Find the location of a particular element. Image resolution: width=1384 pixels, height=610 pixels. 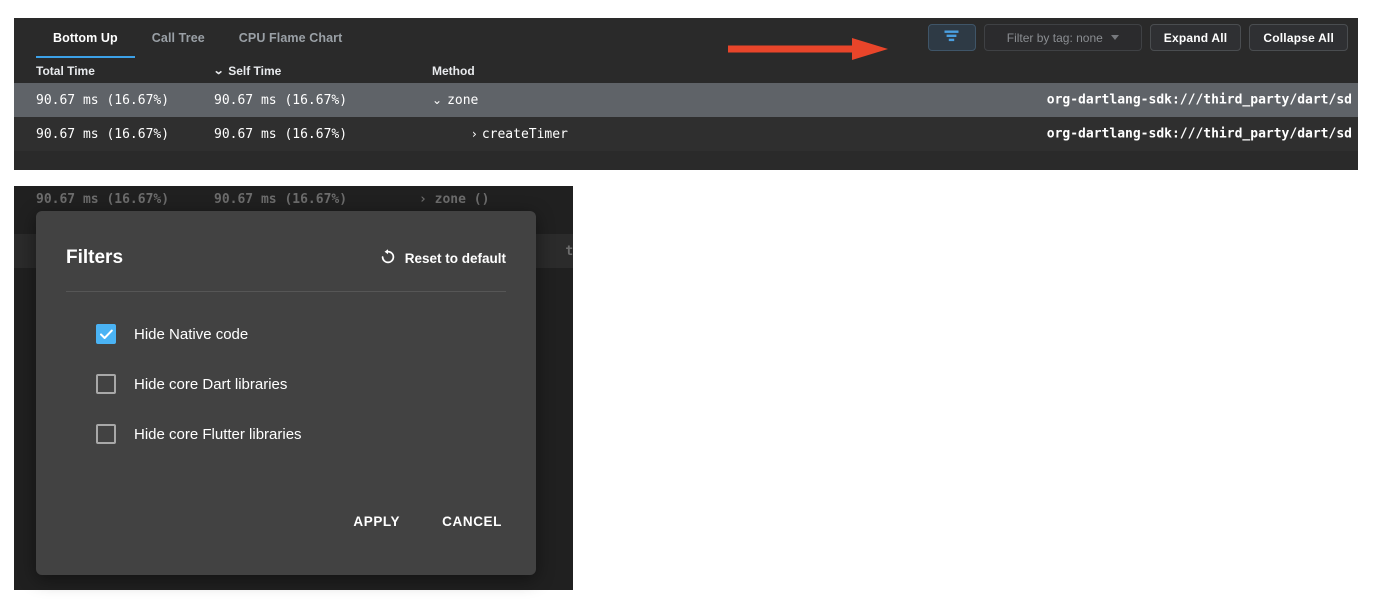

collapse-all-label: Collapse All is located at coordinates (1298, 37).